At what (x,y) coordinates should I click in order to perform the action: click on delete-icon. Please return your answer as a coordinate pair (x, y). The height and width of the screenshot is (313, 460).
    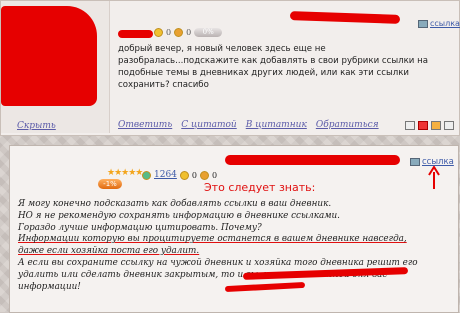
    Looking at the image, I should click on (423, 125).